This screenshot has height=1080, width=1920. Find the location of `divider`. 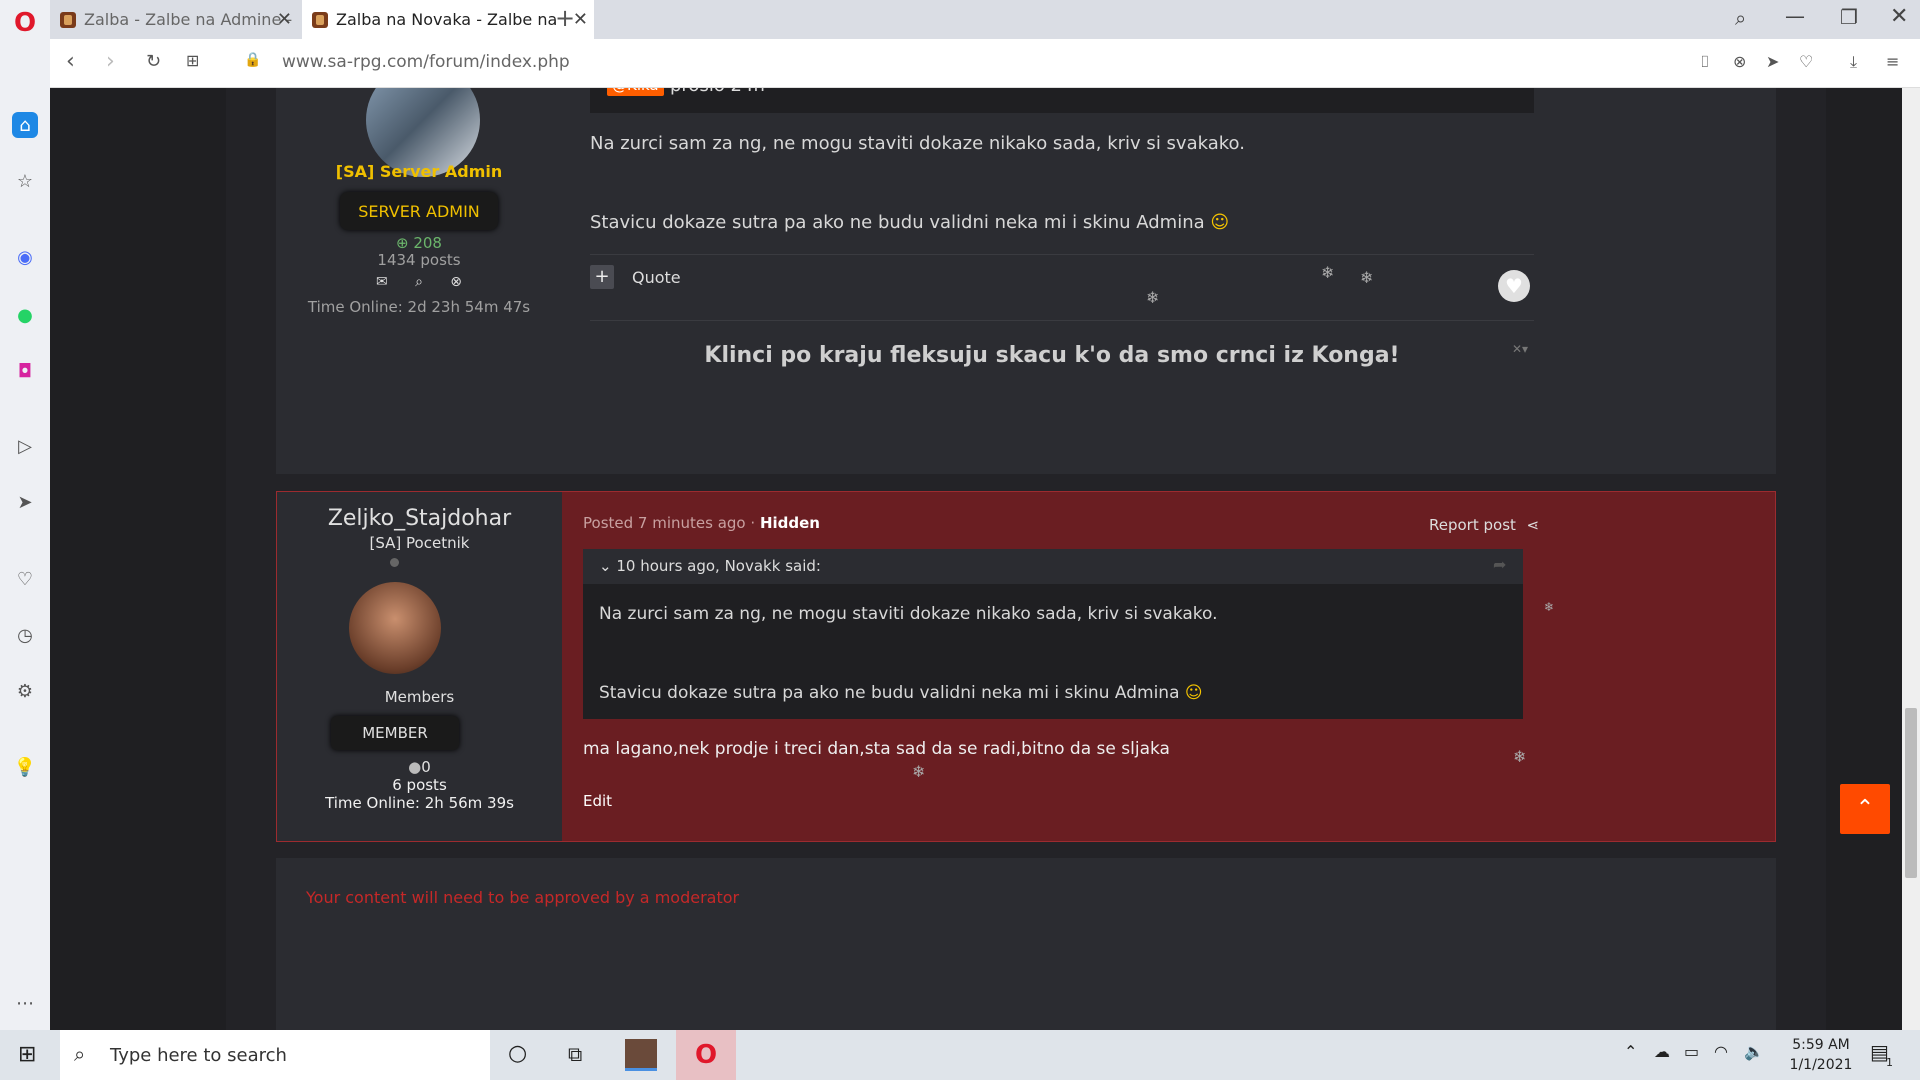

divider is located at coordinates (1062, 254).